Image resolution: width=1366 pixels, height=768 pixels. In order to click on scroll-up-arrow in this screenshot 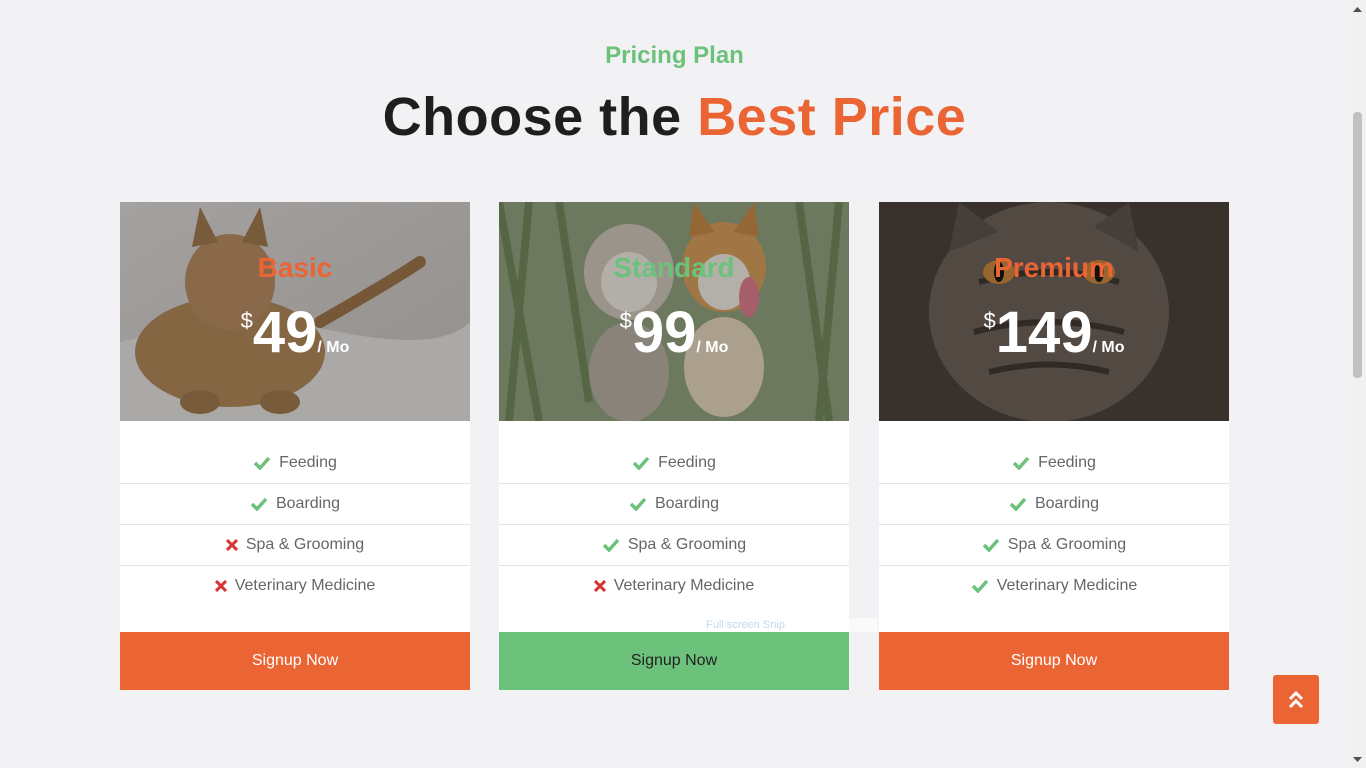, I will do `click(1357, 8)`.